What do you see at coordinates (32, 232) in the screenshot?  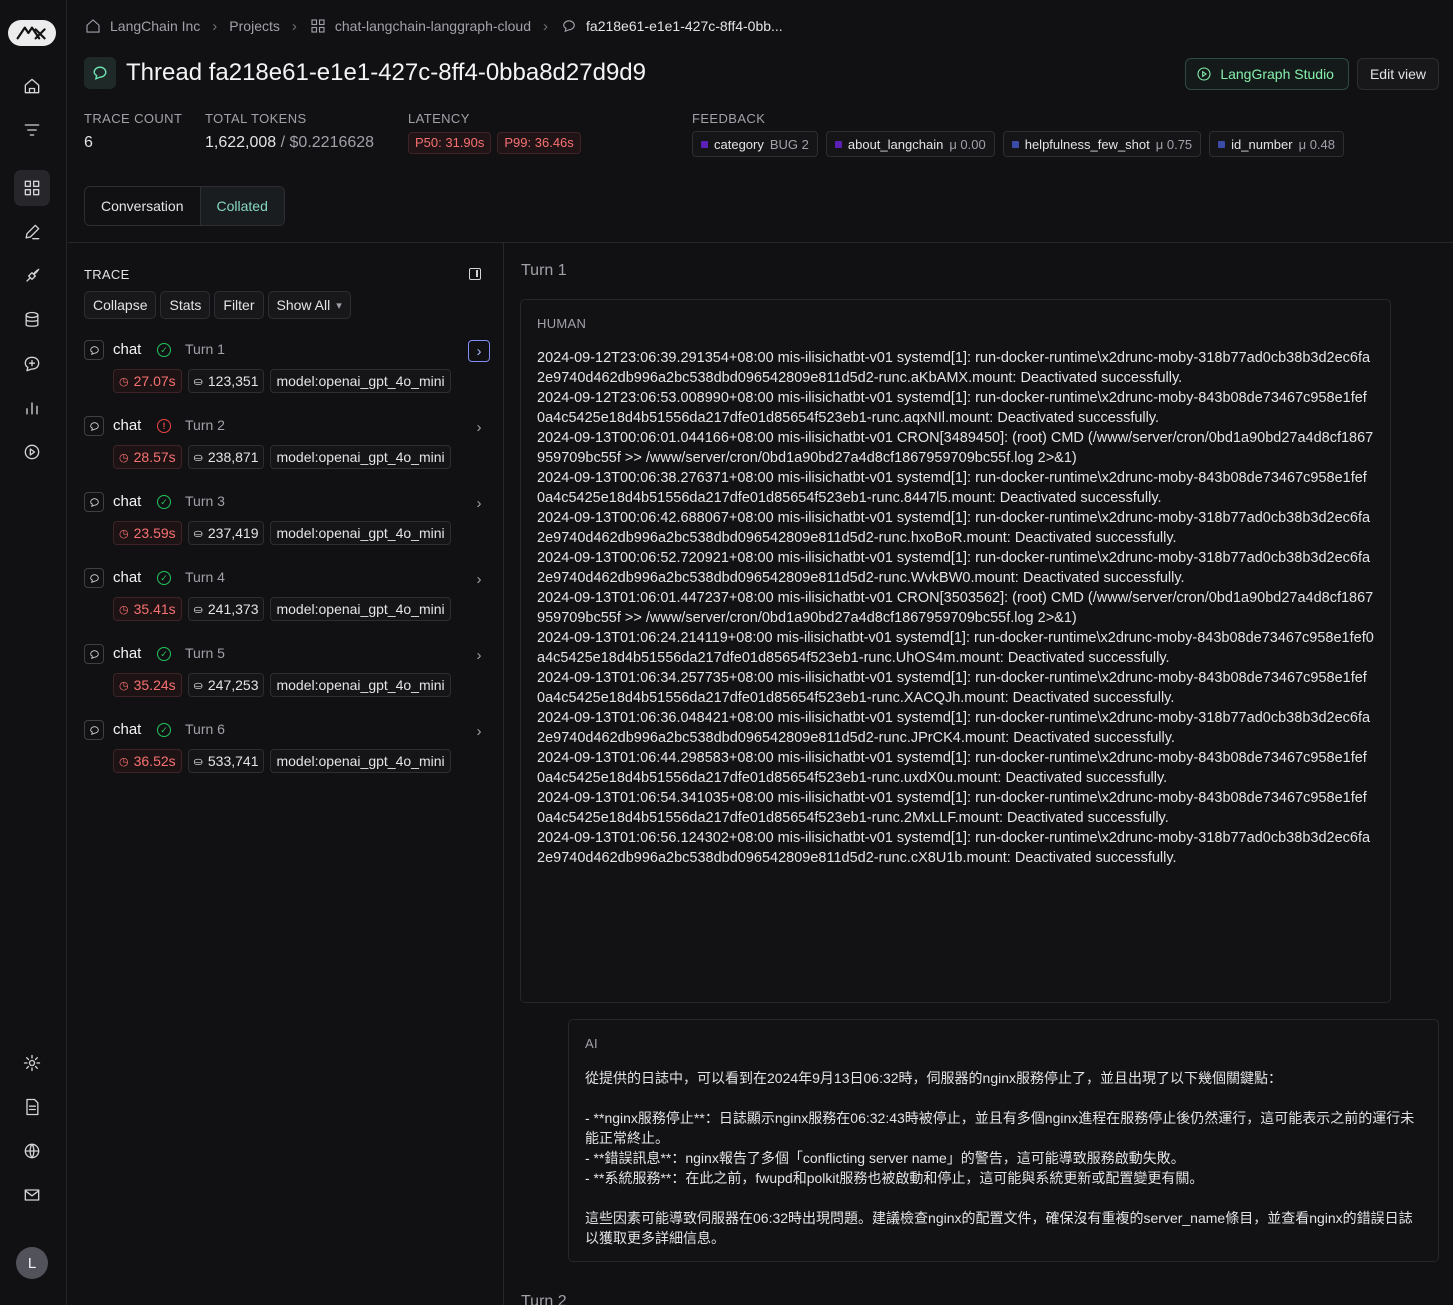 I see `pen-icon` at bounding box center [32, 232].